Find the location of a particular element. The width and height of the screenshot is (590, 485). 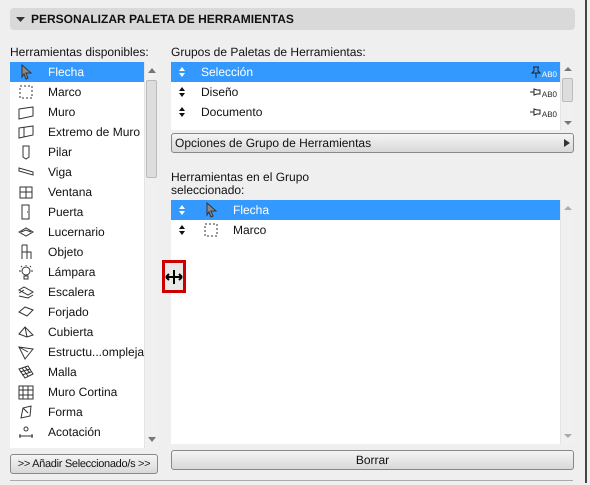

group-options-button: Opciones de Grupo de Herramientas is located at coordinates (372, 143).